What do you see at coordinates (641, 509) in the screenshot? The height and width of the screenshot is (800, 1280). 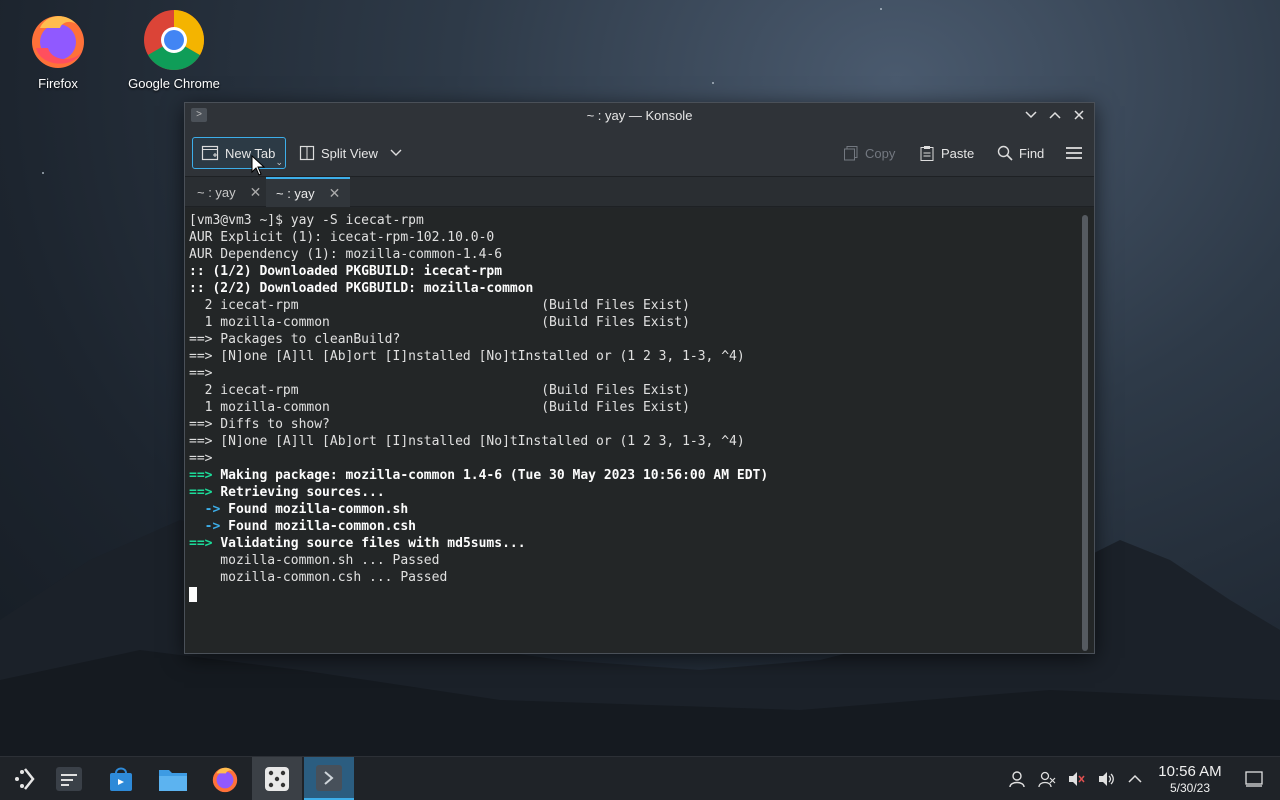 I see `terminal-line: -> Found mozilla-common.sh` at bounding box center [641, 509].